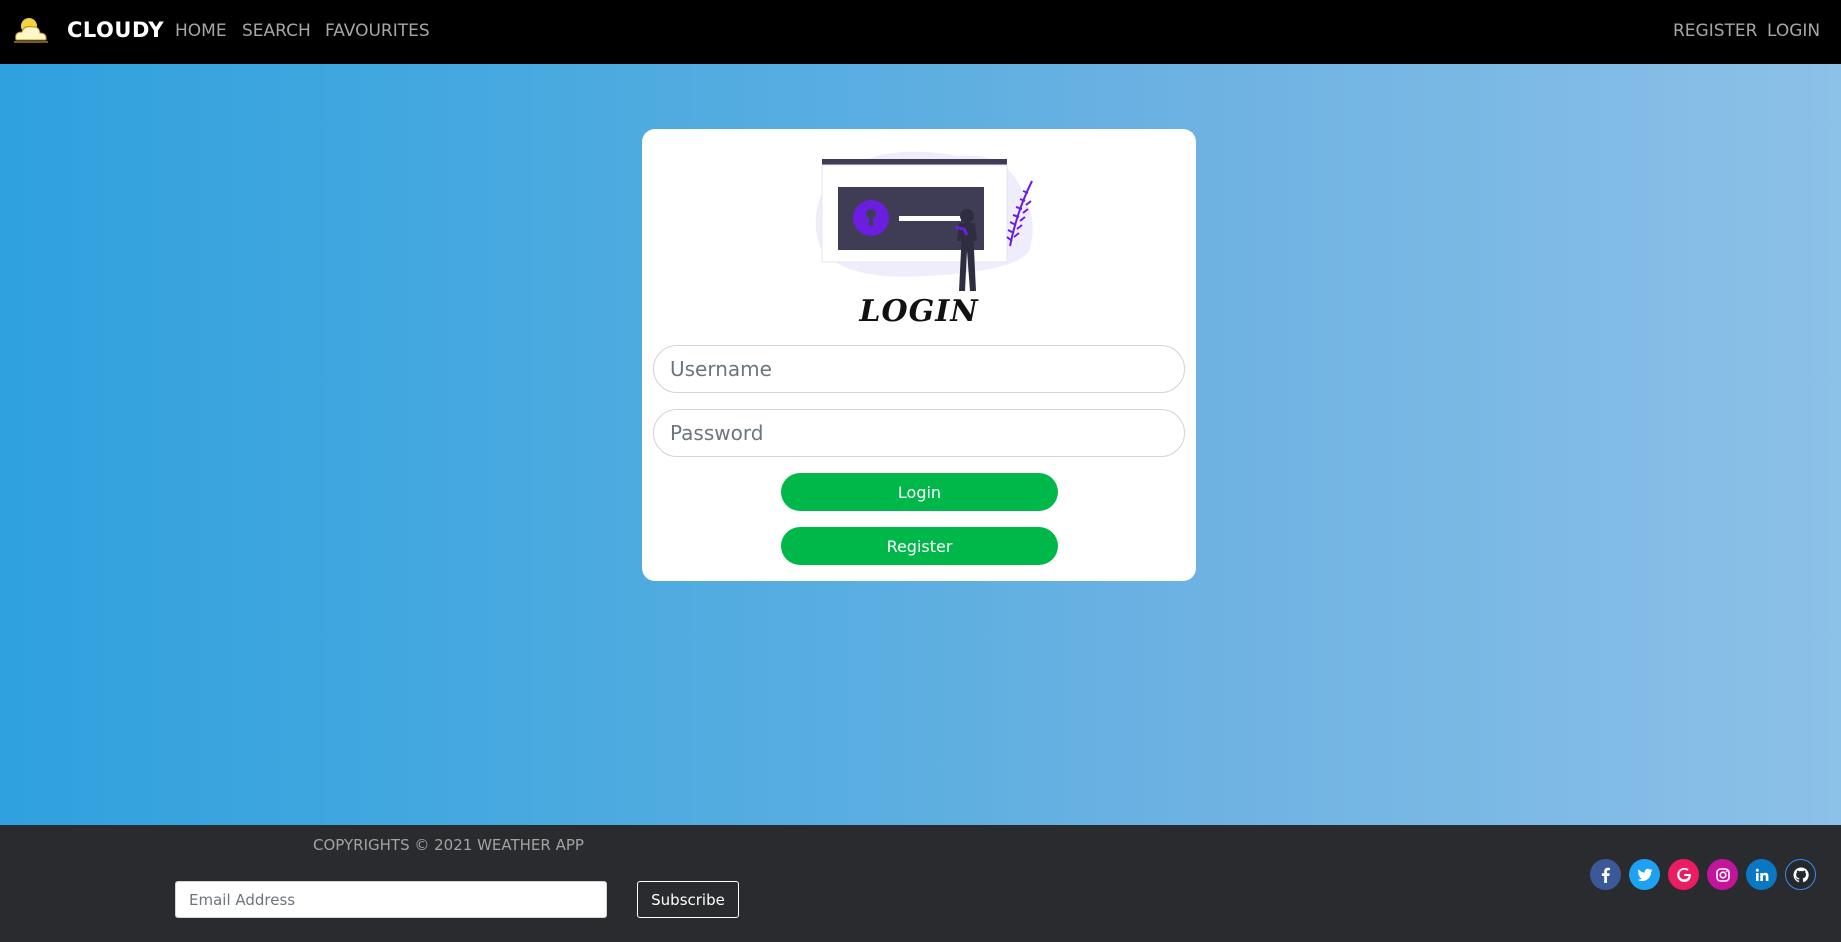 The width and height of the screenshot is (1841, 942). Describe the element at coordinates (1793, 31) in the screenshot. I see `nav-login-link: LOGIN` at that location.